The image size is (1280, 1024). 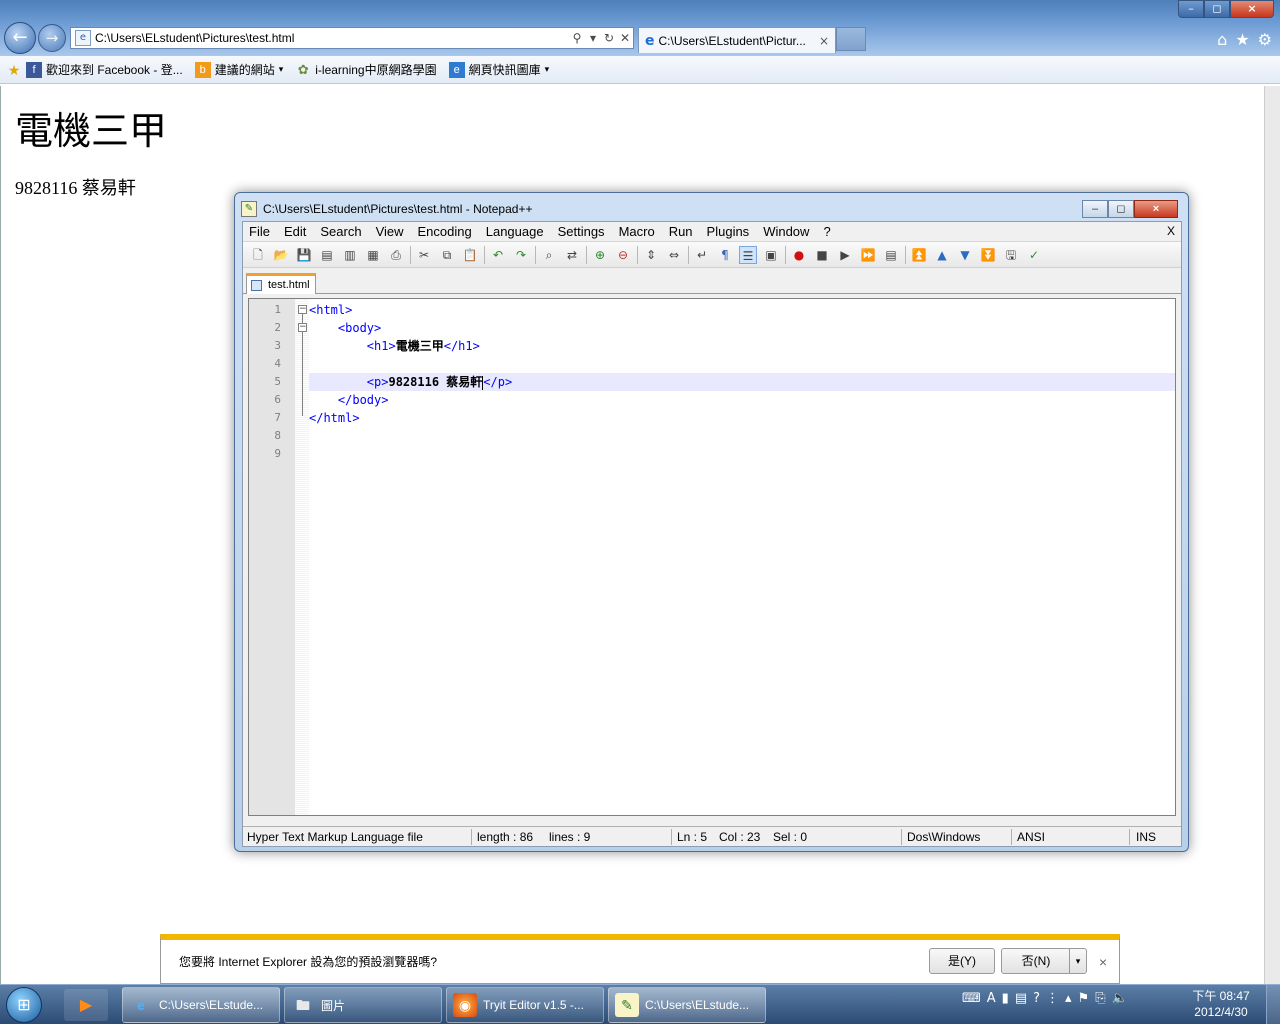 I want to click on sync-vertical-icon: ⇕, so click(x=651, y=255).